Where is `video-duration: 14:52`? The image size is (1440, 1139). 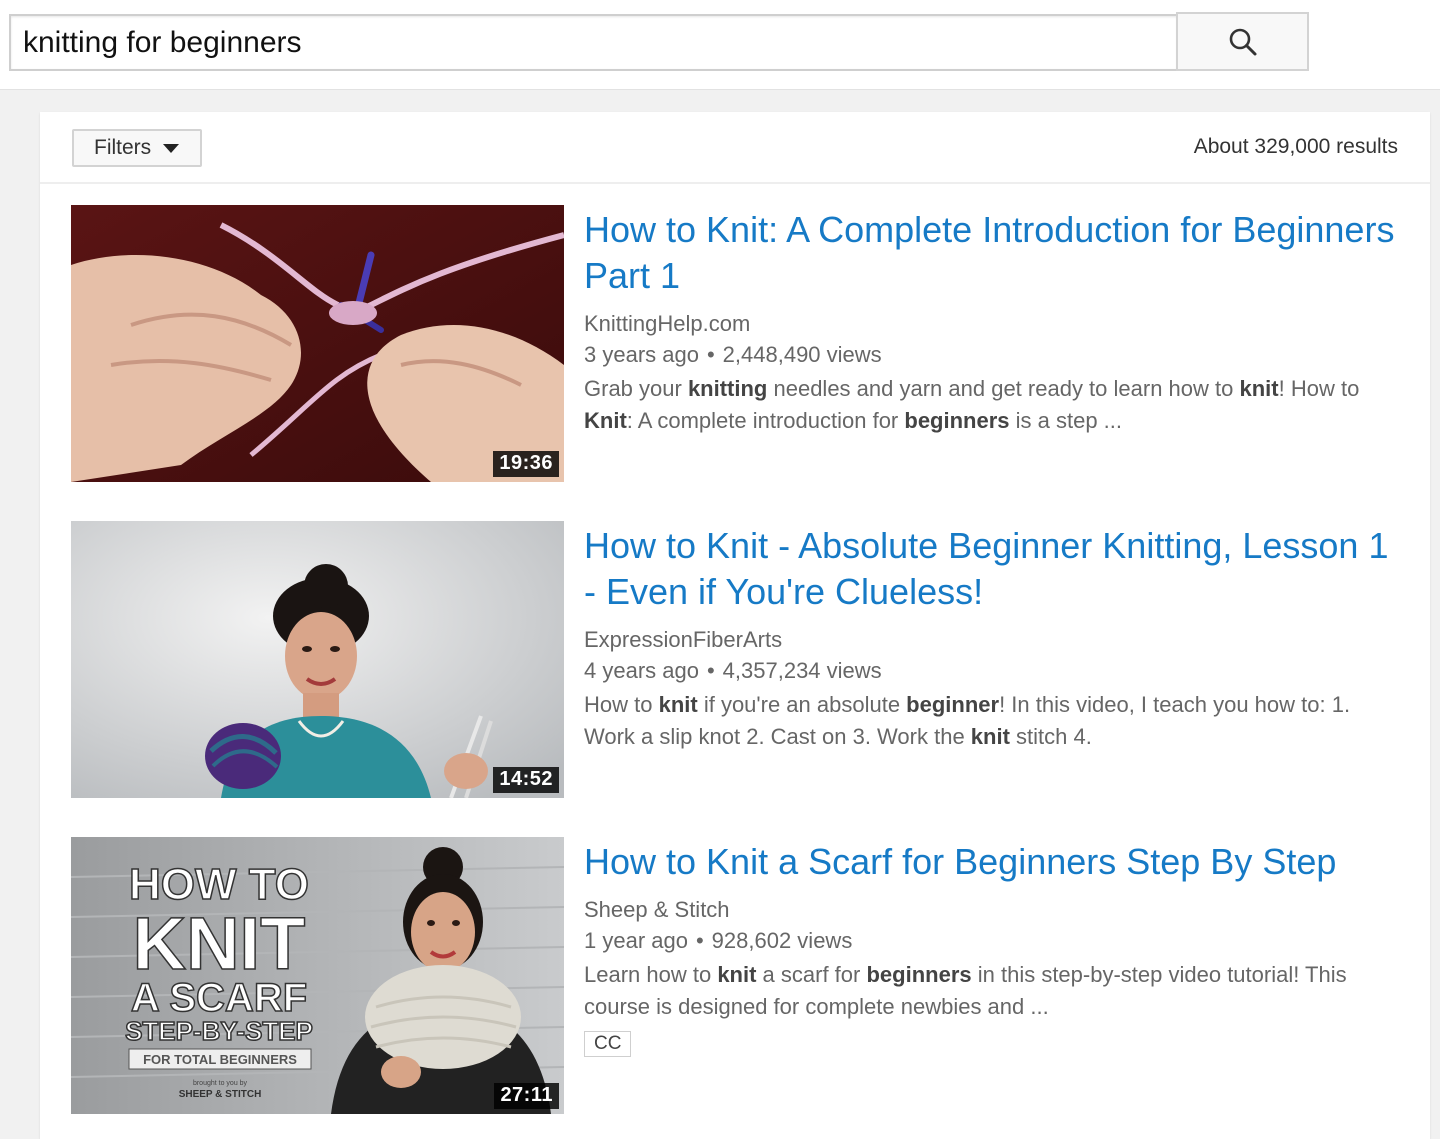 video-duration: 14:52 is located at coordinates (526, 780).